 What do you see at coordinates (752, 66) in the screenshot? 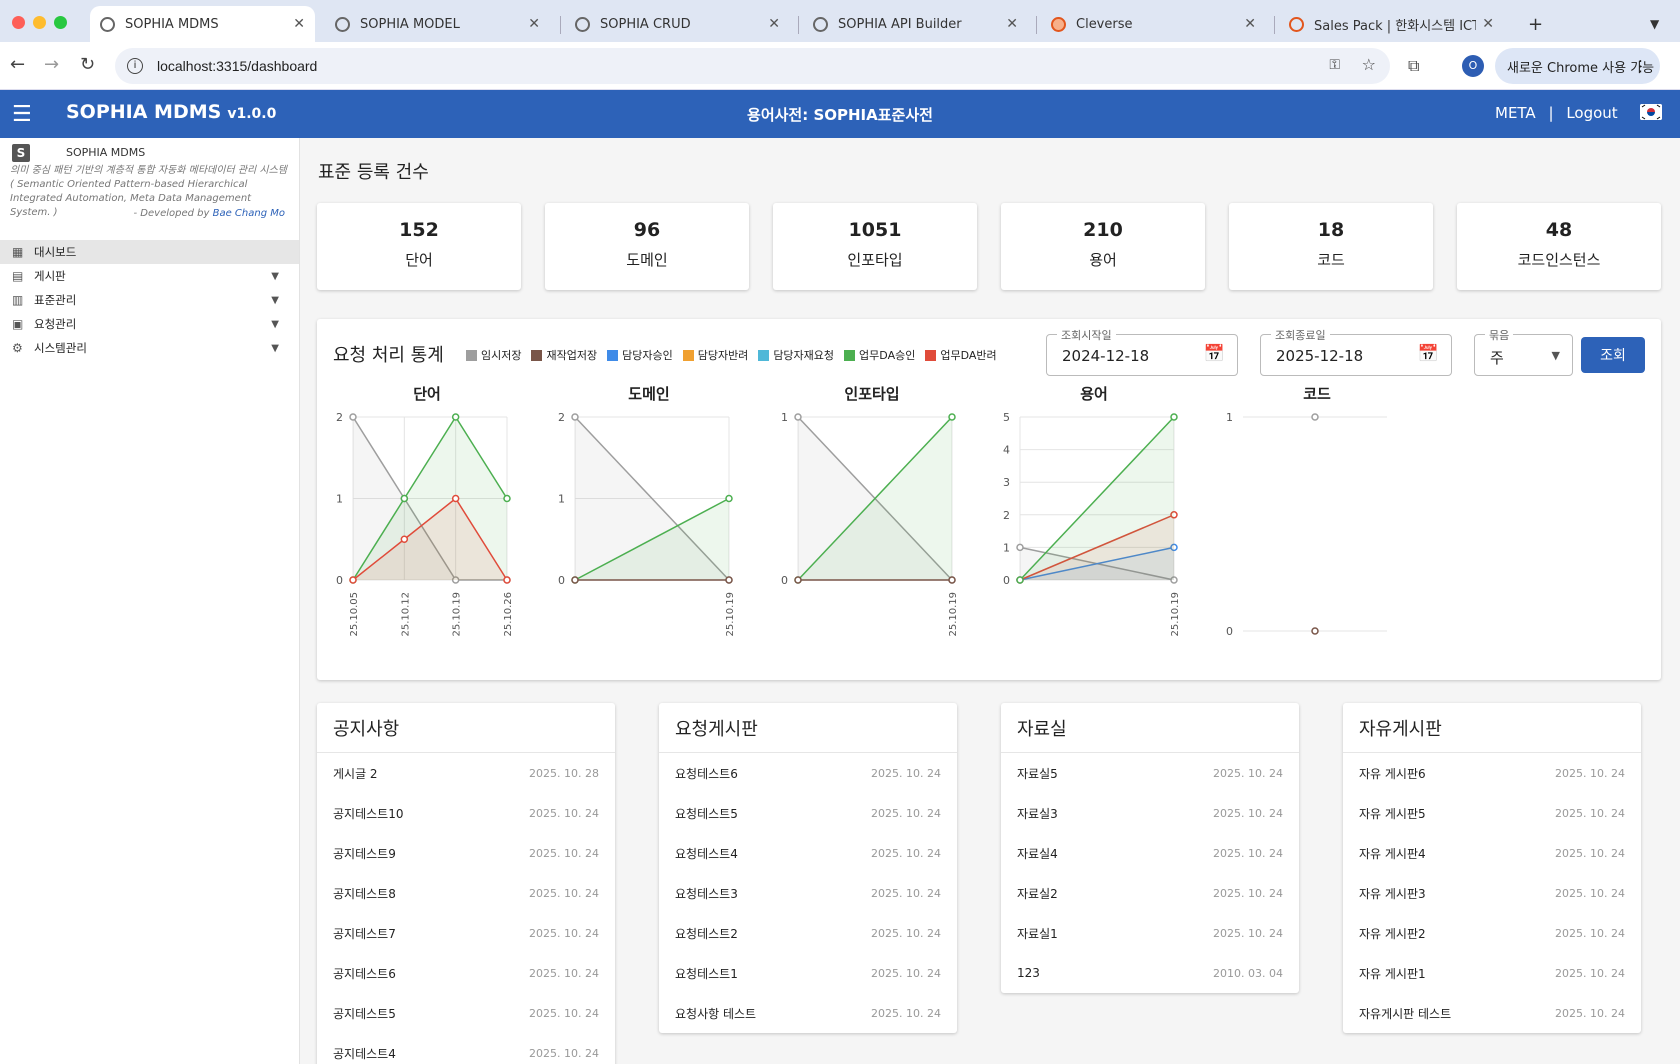
I see `address-bar: i localhost:3315/dashboard ⚿ ☆` at bounding box center [752, 66].